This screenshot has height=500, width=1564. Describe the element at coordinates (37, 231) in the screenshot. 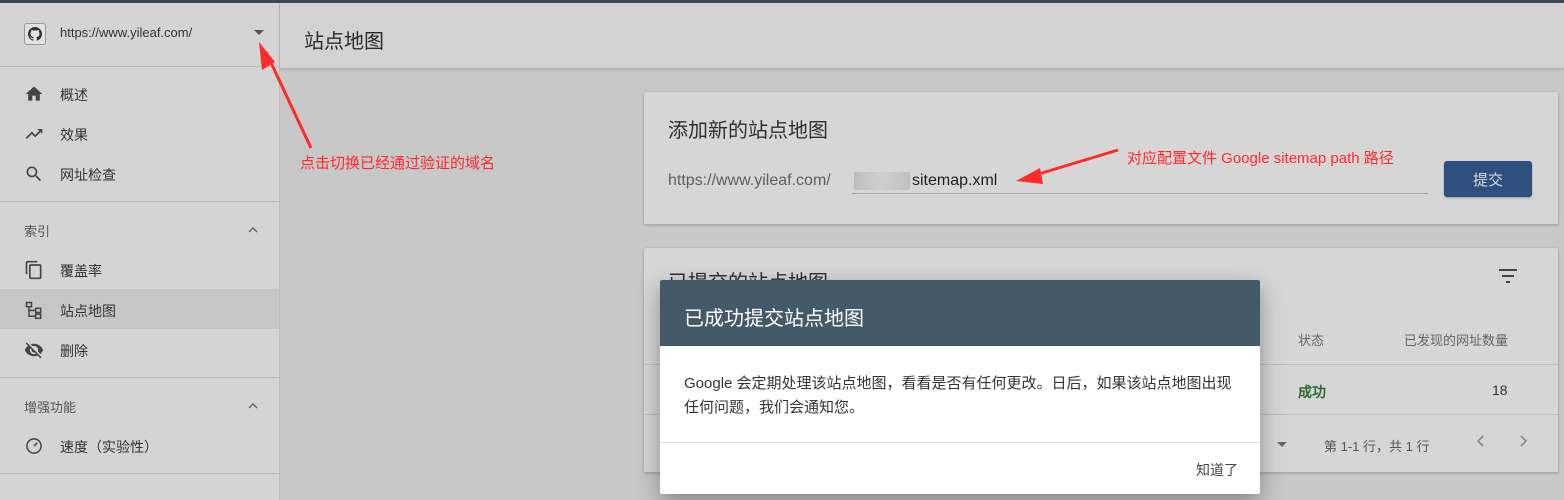

I see `section-label: 索引` at that location.